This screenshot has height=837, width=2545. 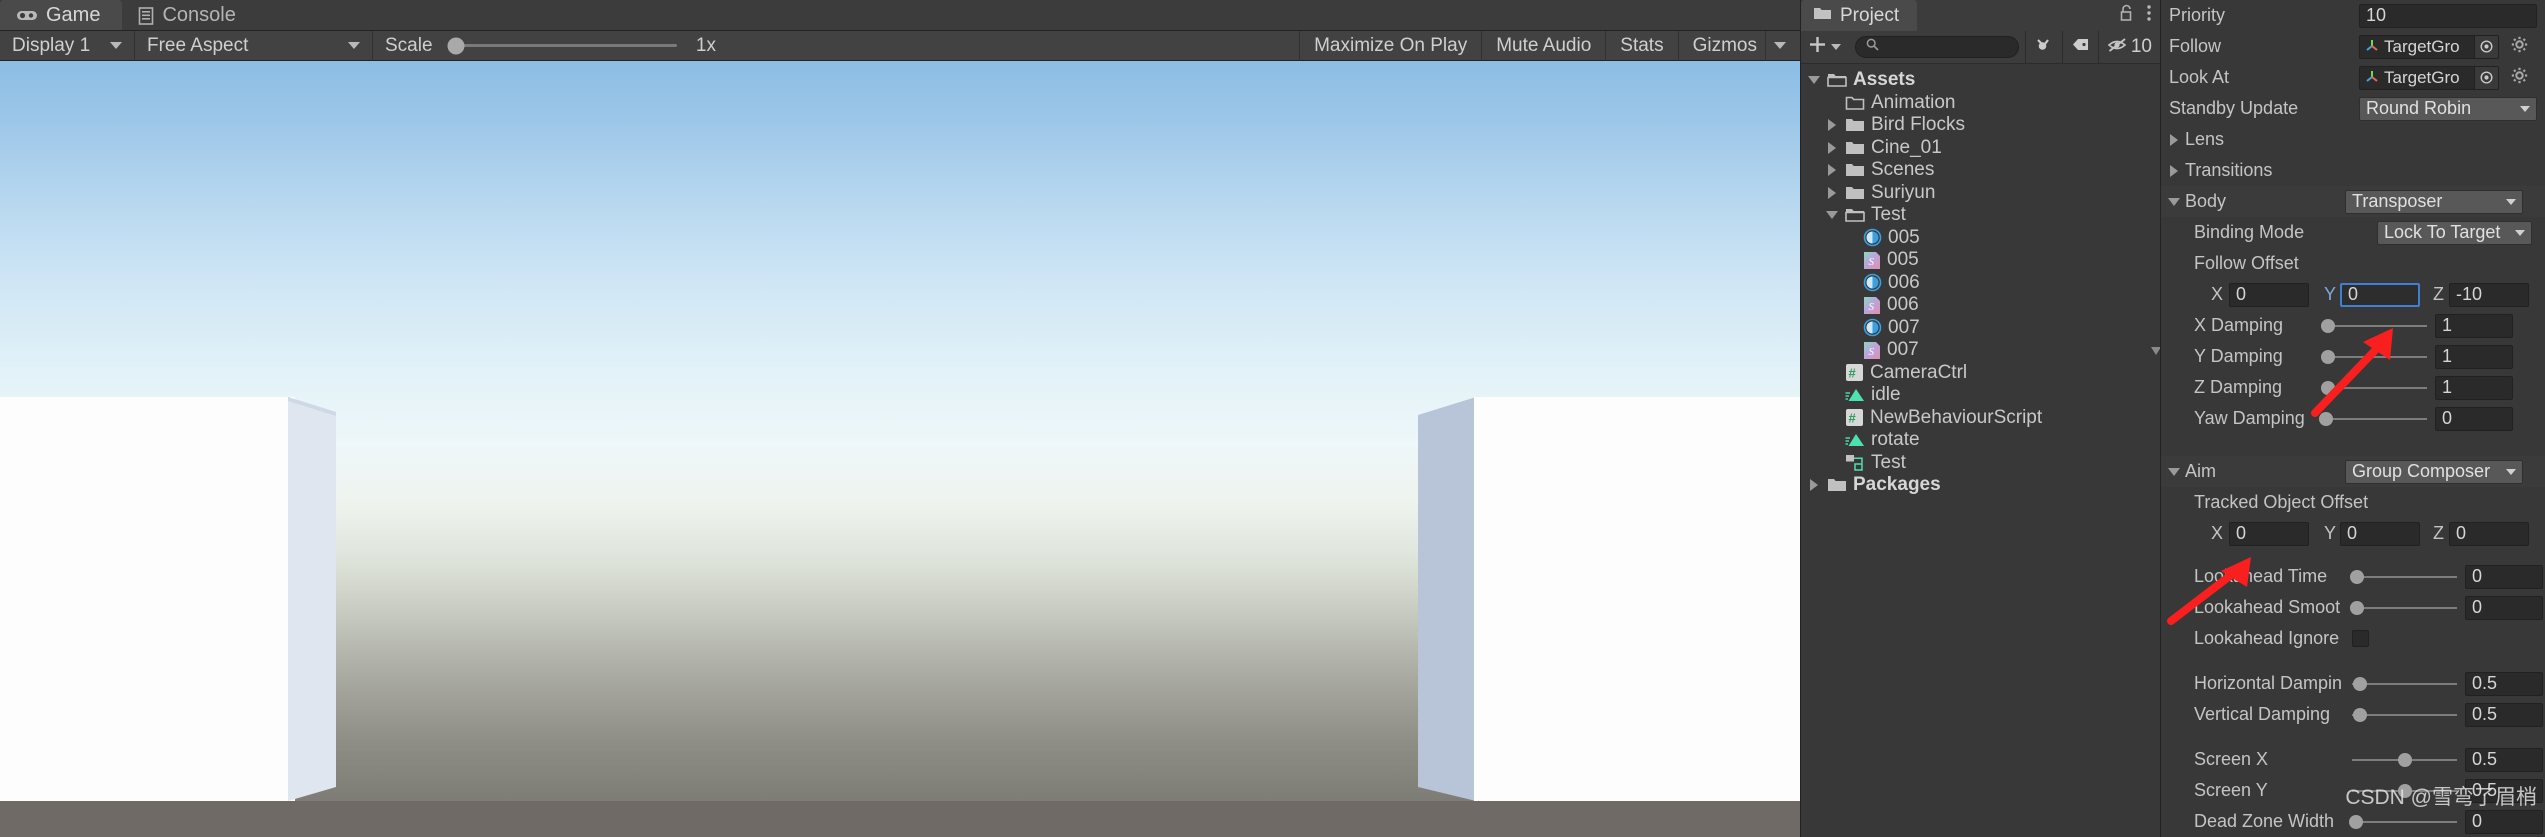 What do you see at coordinates (456, 45) in the screenshot?
I see `scale-slider-knob` at bounding box center [456, 45].